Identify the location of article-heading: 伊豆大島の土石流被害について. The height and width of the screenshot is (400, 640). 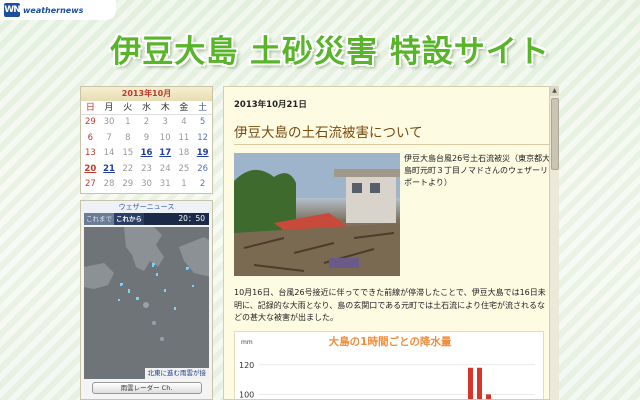
(392, 133).